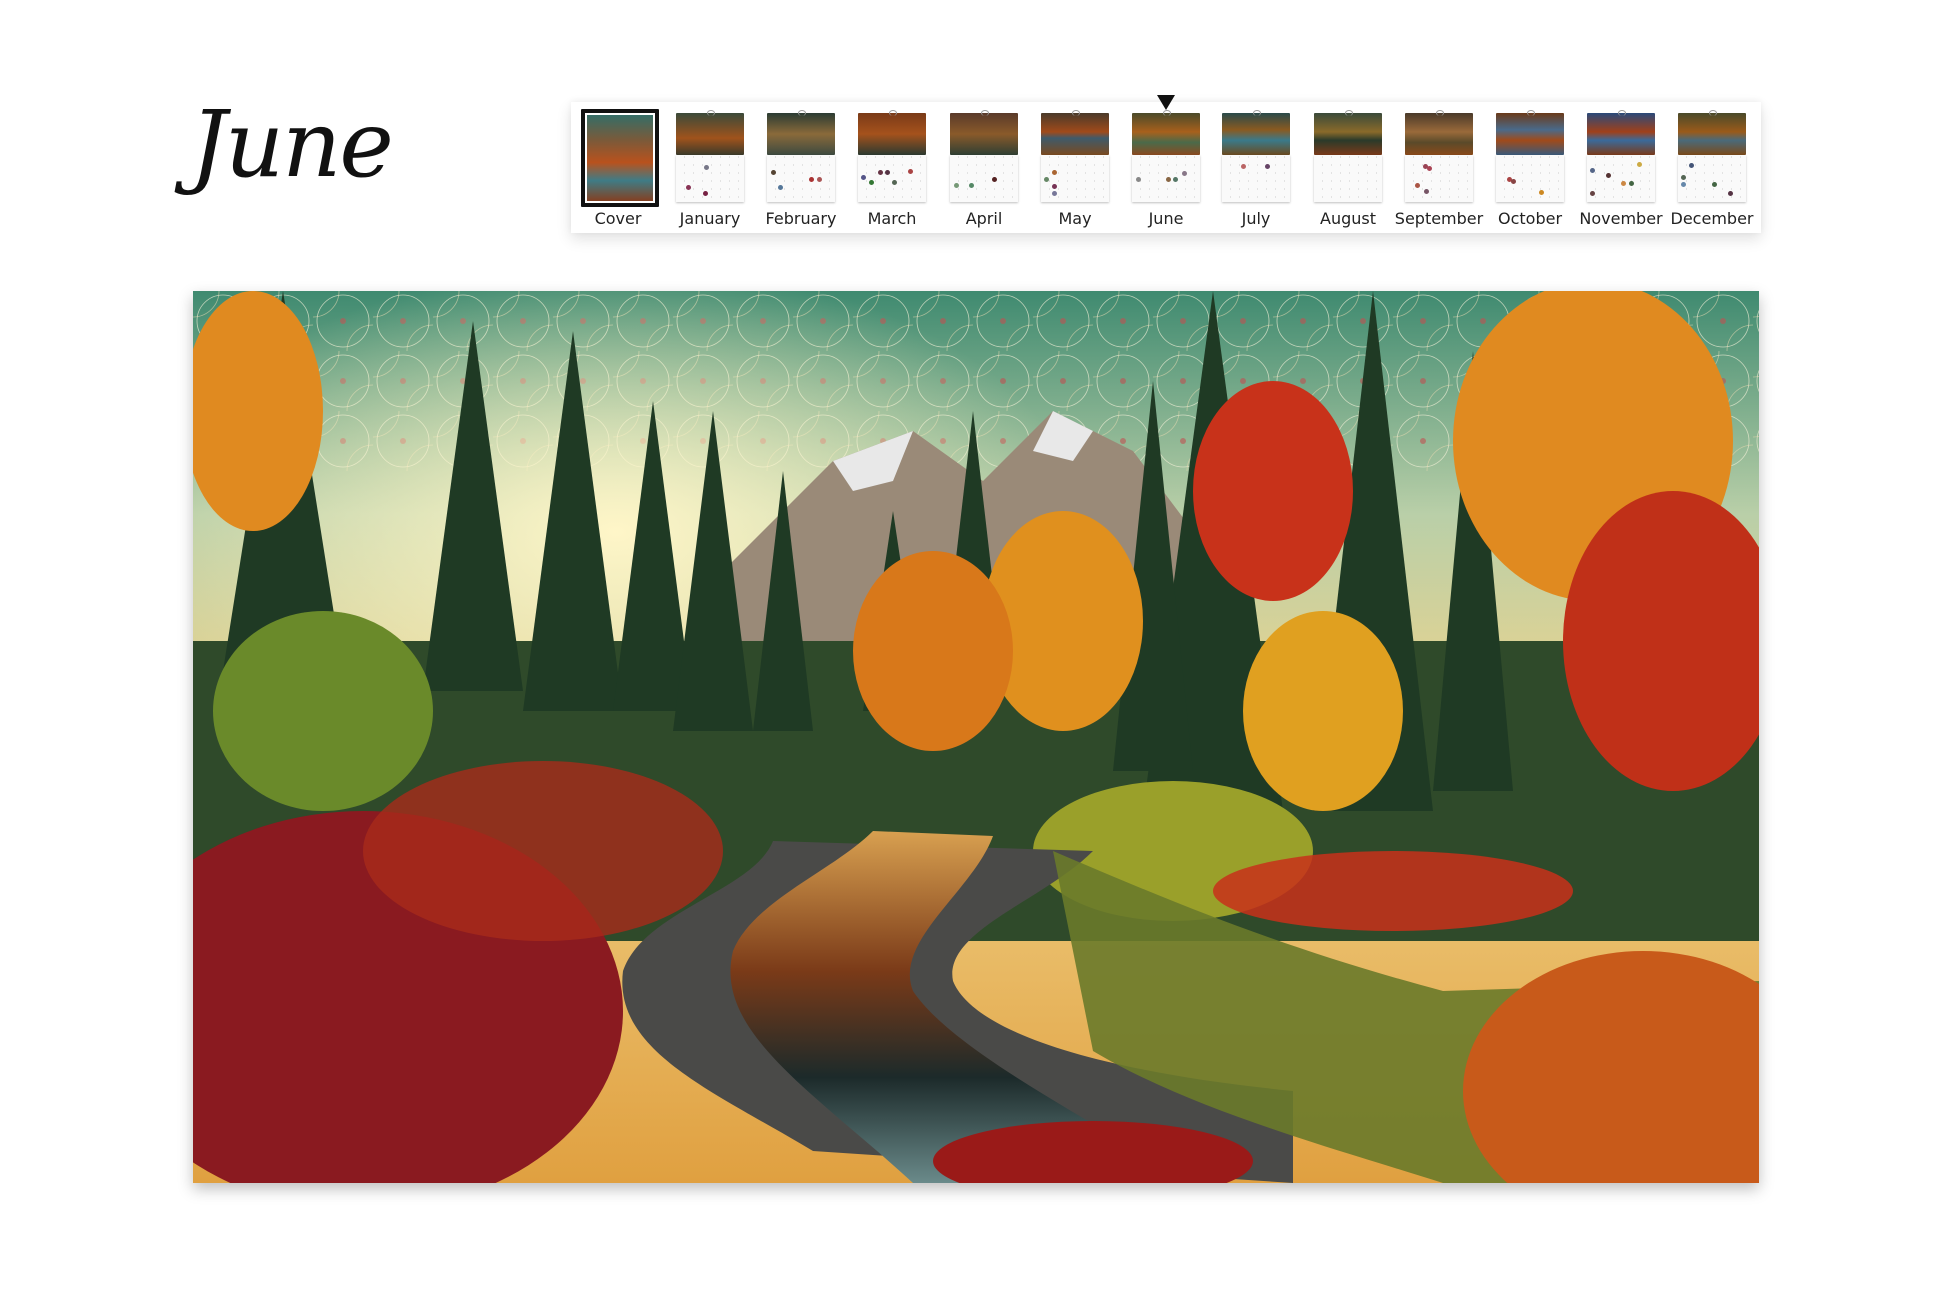  Describe the element at coordinates (1712, 218) in the screenshot. I see `thumb-label: December` at that location.